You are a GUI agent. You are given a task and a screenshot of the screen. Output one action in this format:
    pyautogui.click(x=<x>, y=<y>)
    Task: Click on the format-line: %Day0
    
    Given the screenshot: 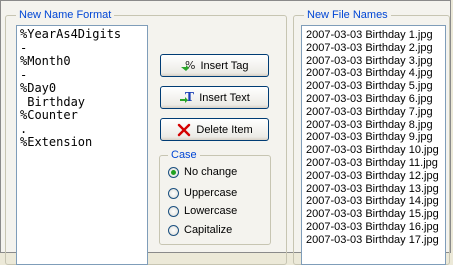 What is the action you would take?
    pyautogui.click(x=83, y=88)
    